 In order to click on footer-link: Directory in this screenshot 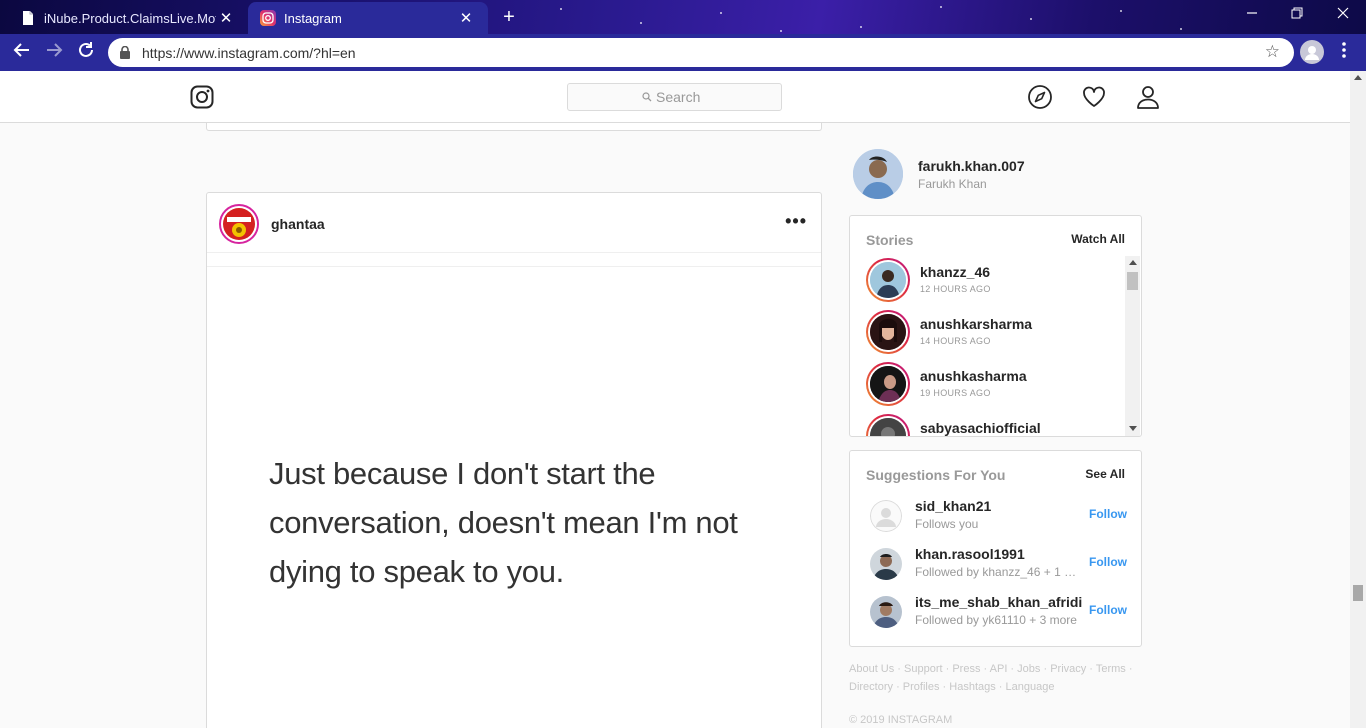, I will do `click(871, 687)`.